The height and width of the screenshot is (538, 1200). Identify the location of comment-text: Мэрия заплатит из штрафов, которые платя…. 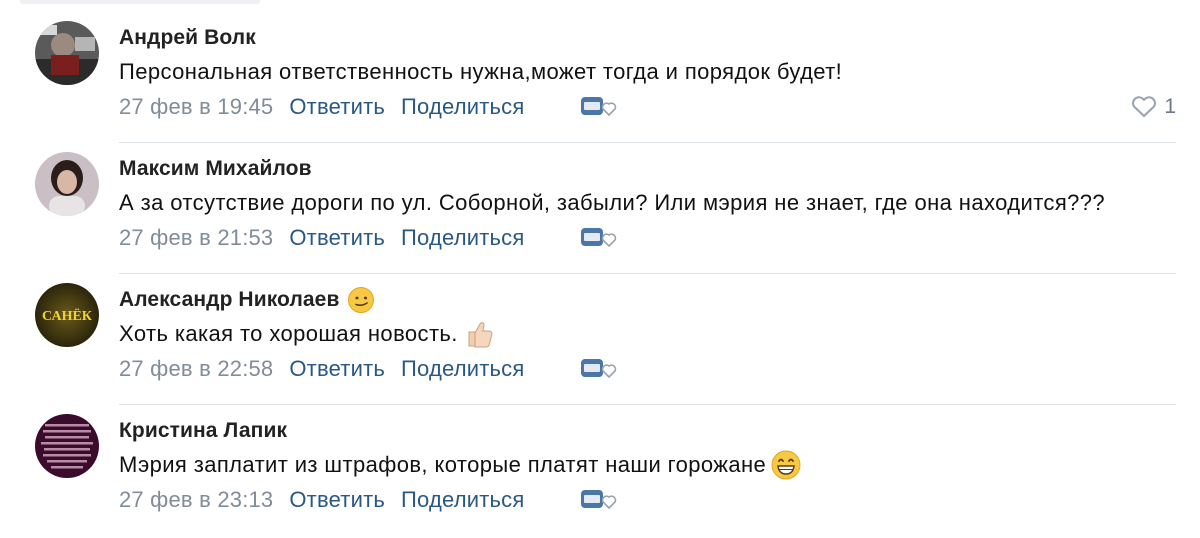
(443, 464).